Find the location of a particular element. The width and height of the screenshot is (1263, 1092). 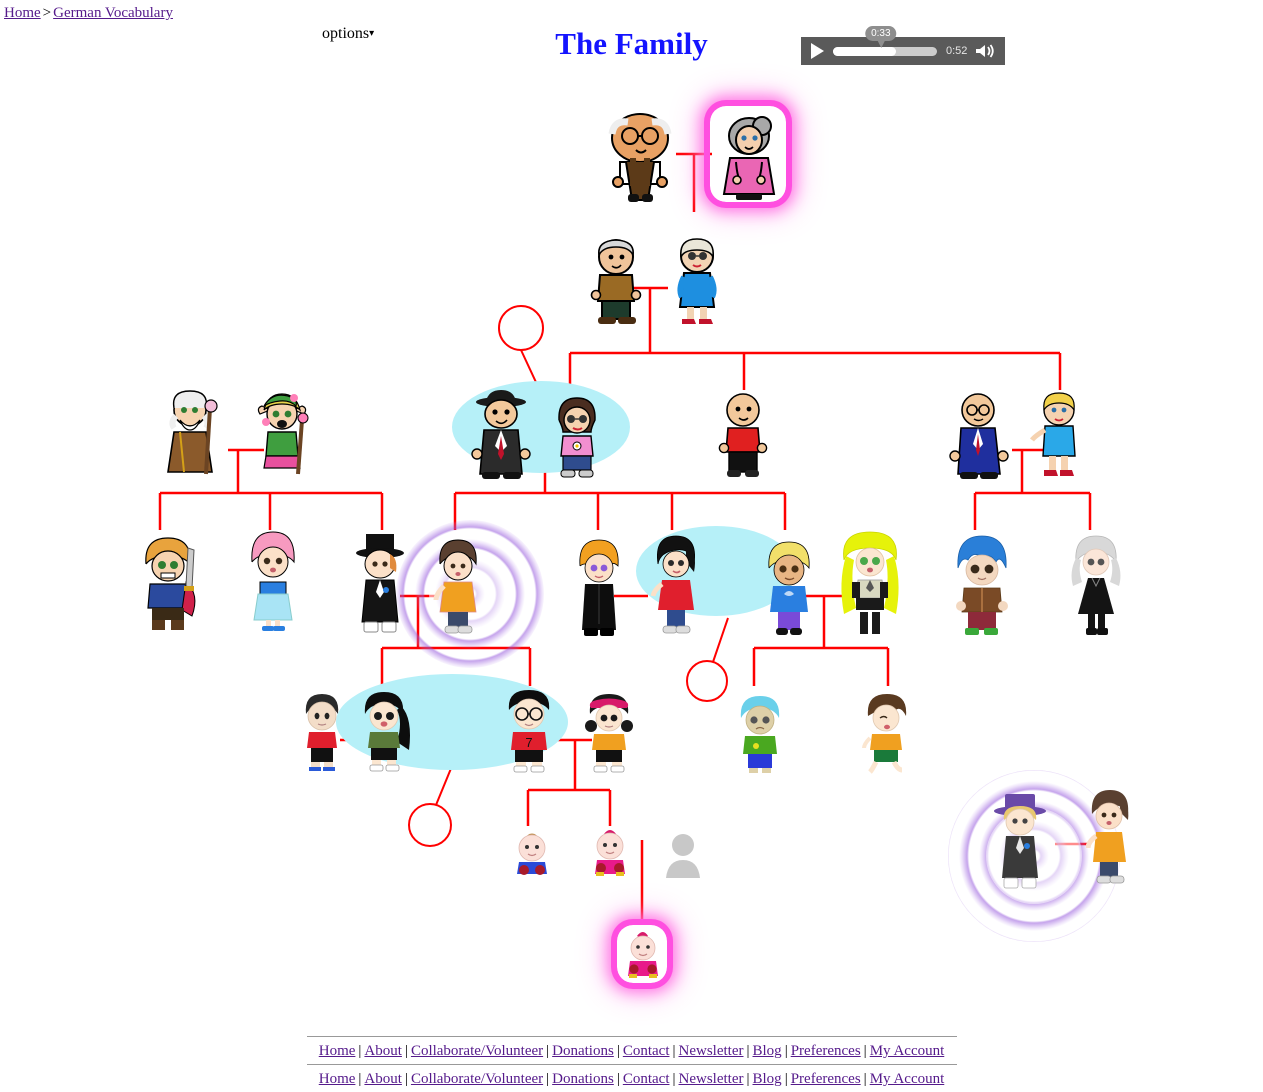

person-aunt-blonde is located at coordinates (1057, 437).